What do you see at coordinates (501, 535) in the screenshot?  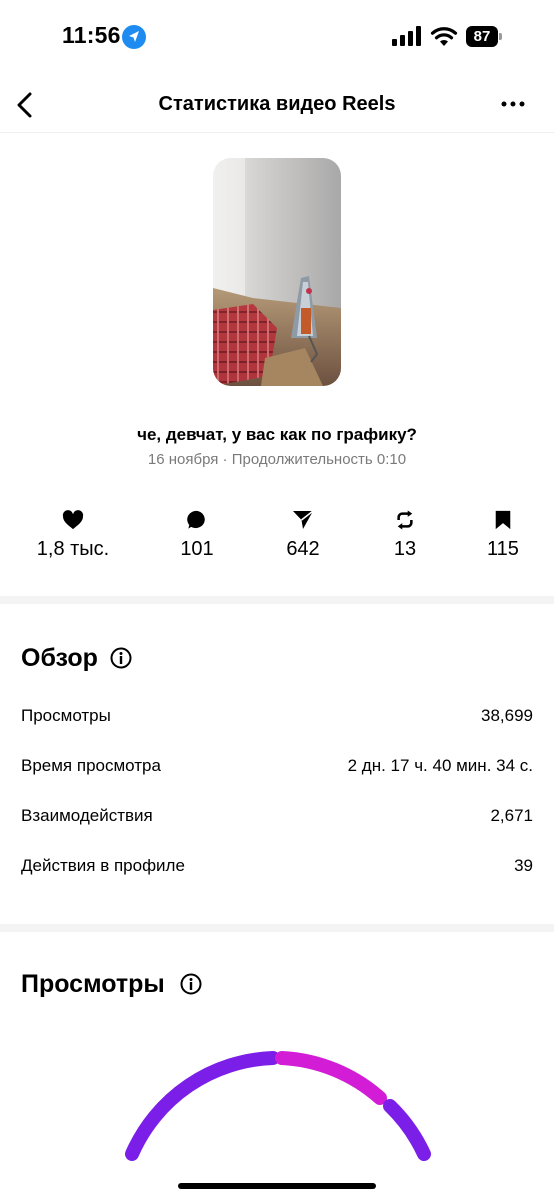 I see `saves-metric: 115` at bounding box center [501, 535].